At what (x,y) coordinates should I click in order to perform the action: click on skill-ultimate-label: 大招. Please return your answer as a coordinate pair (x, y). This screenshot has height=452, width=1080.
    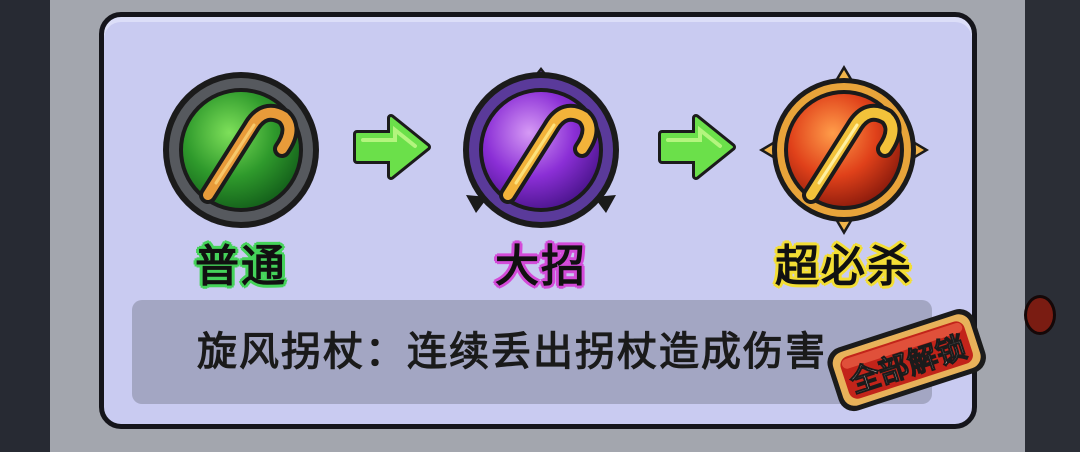
    Looking at the image, I should click on (541, 266).